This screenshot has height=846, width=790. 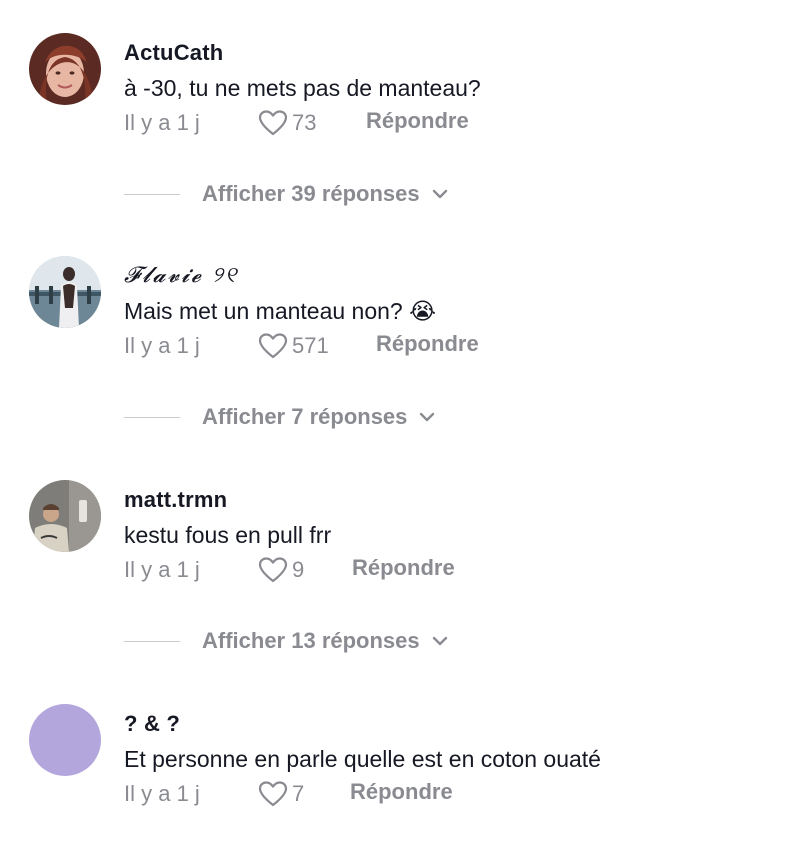 What do you see at coordinates (305, 416) in the screenshot?
I see `view-replies-label: Afficher 7 réponses` at bounding box center [305, 416].